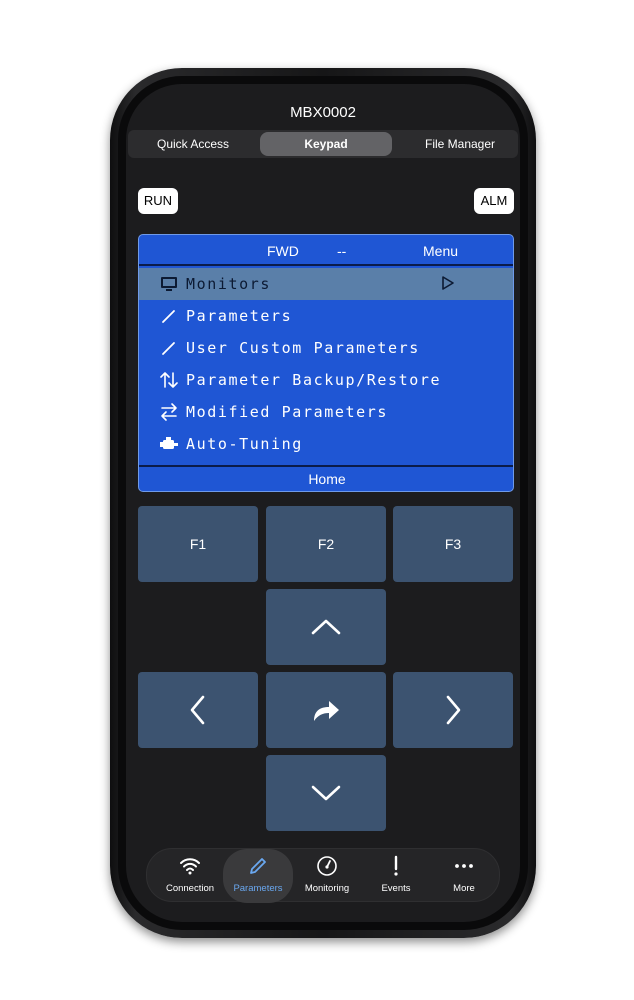 The image size is (634, 1000). I want to click on right-key, so click(453, 710).